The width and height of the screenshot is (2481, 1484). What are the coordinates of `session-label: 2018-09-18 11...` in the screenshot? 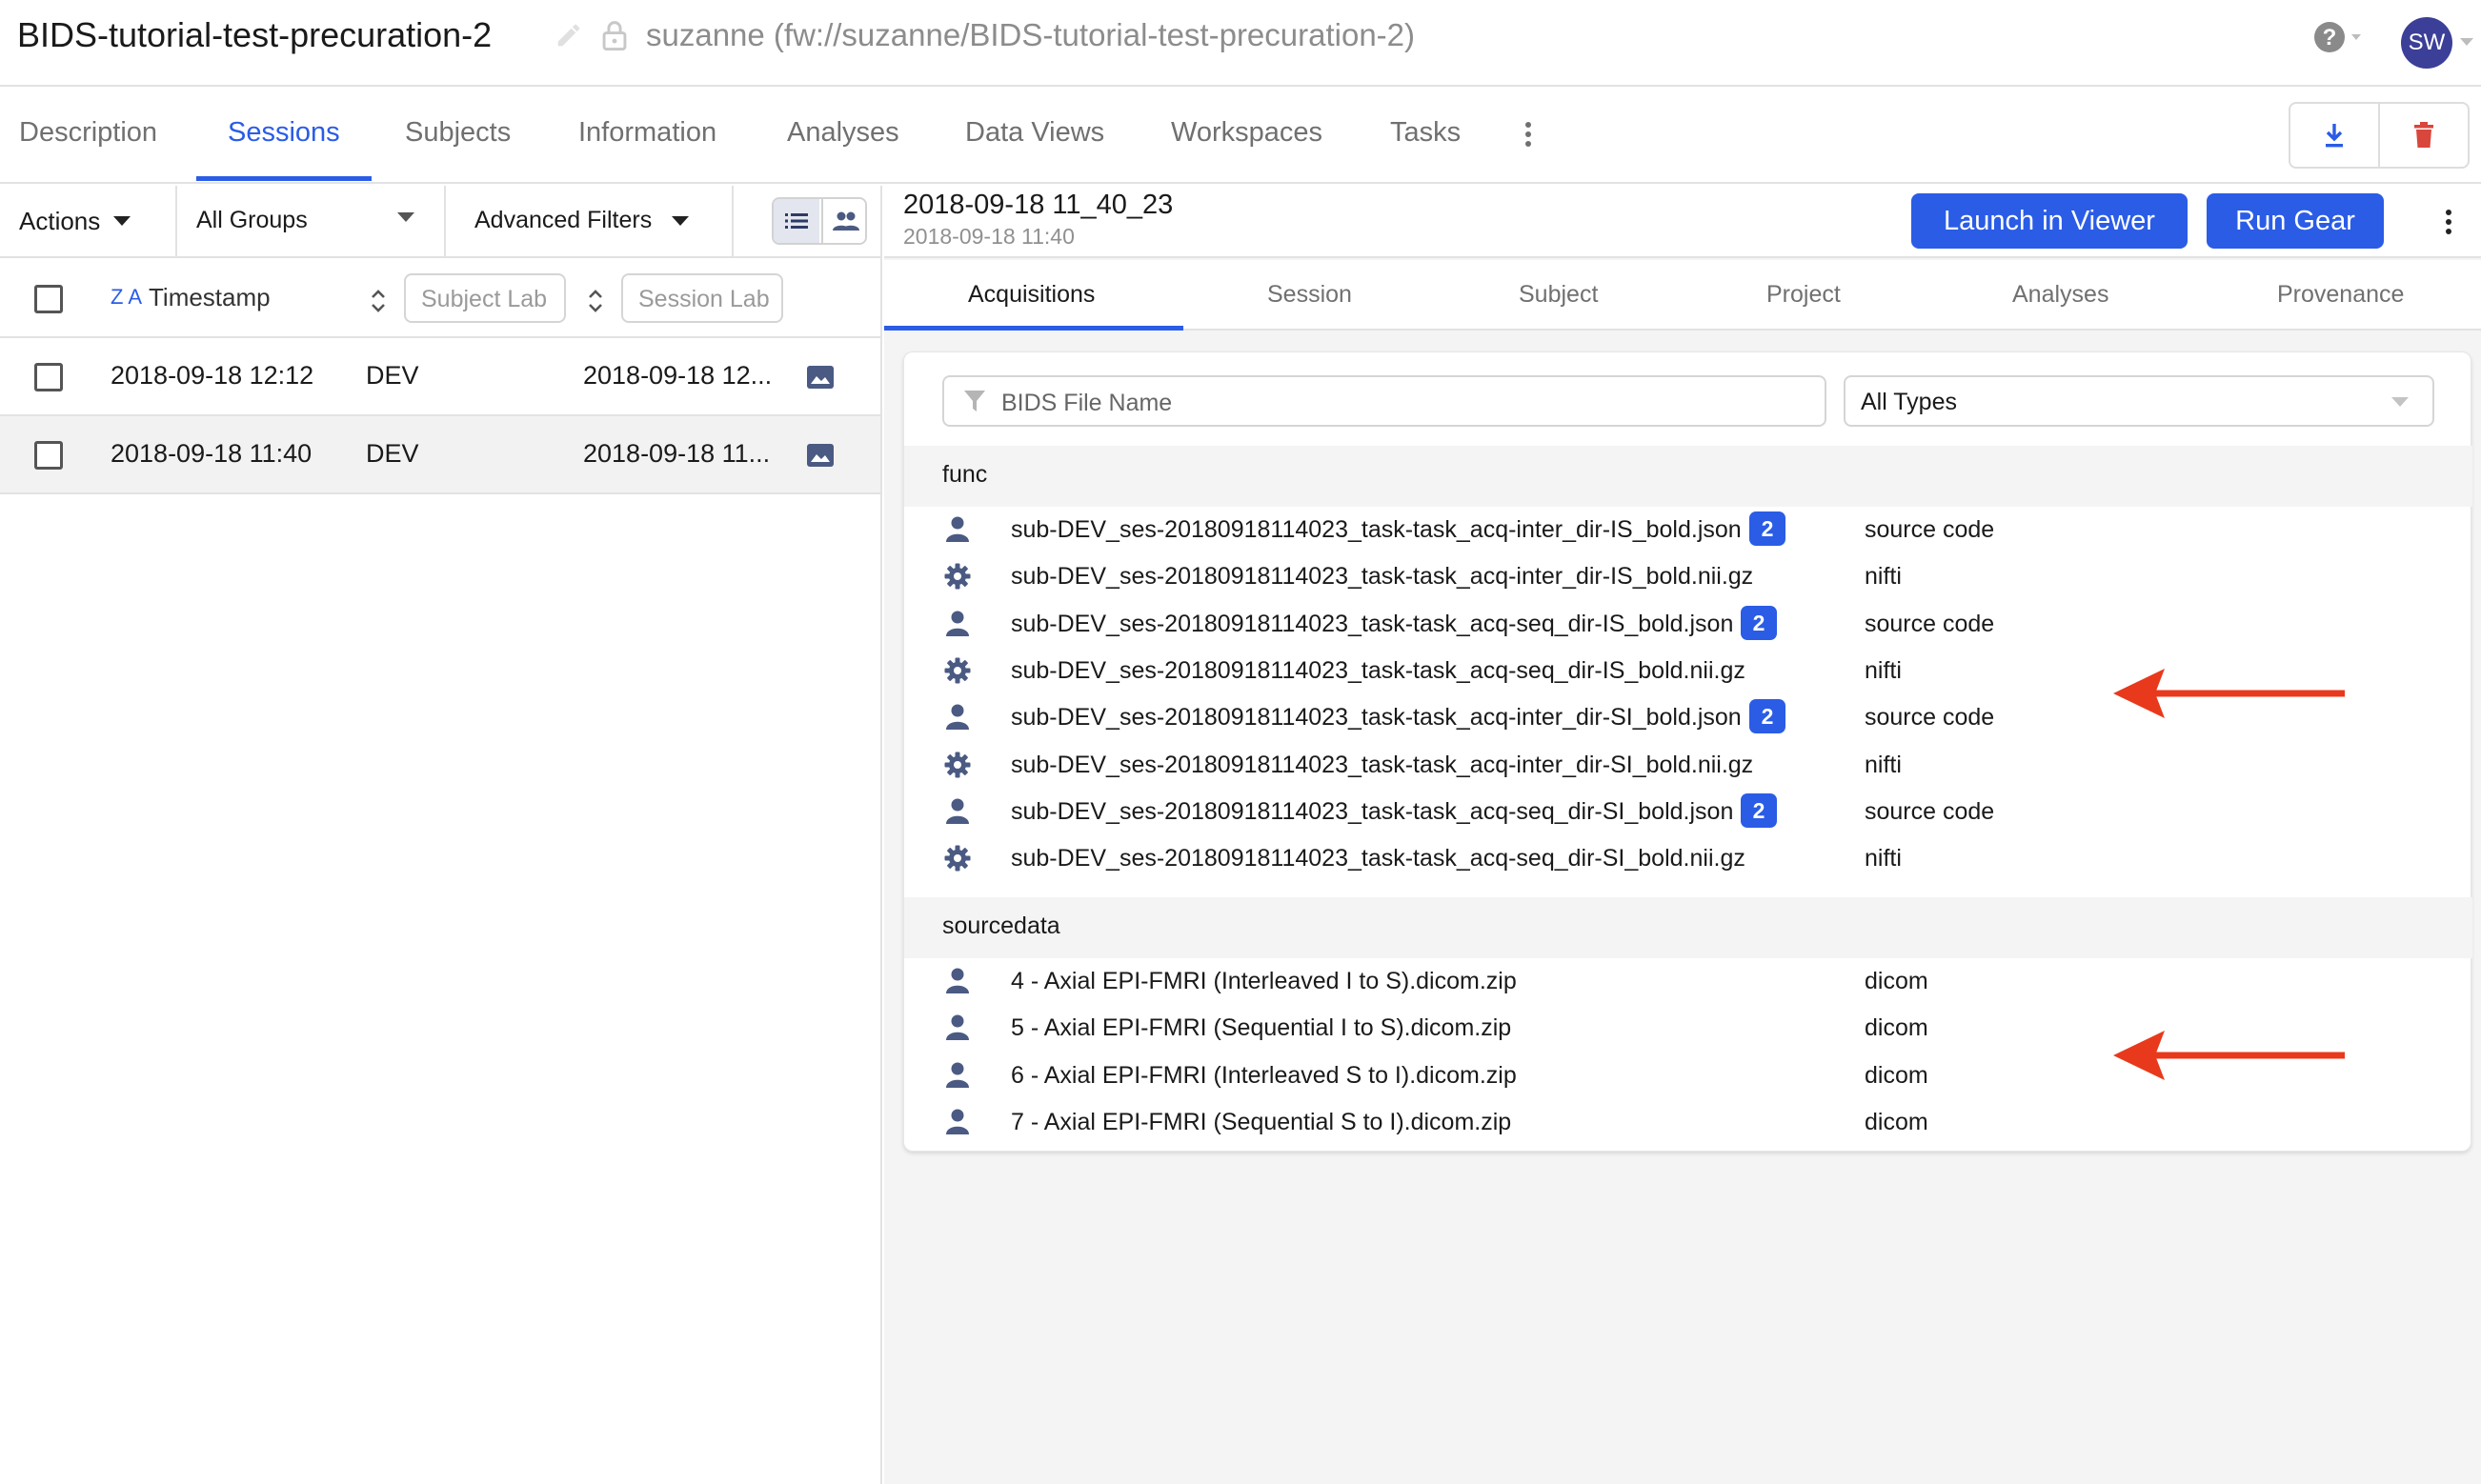 It's located at (677, 454).